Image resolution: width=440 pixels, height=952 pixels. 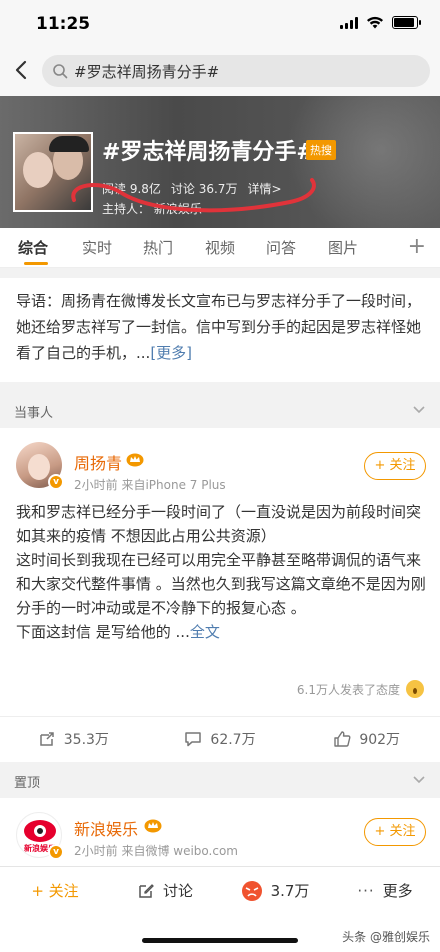 I want to click on topic-image, so click(x=53, y=172).